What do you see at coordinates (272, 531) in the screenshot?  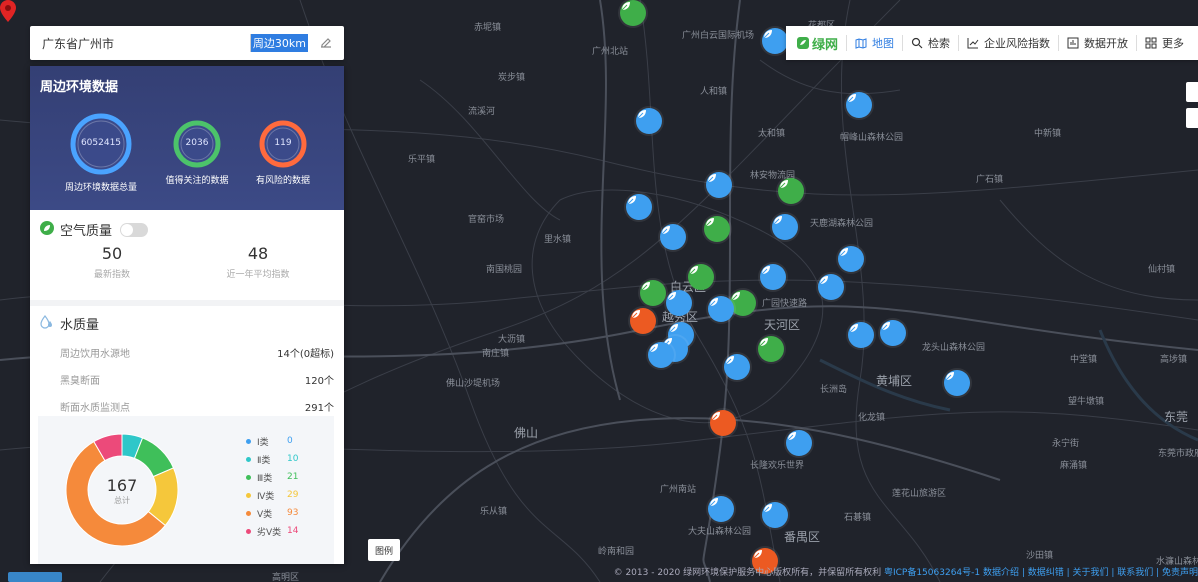 I see `legend-item: 劣Ⅴ类 14` at bounding box center [272, 531].